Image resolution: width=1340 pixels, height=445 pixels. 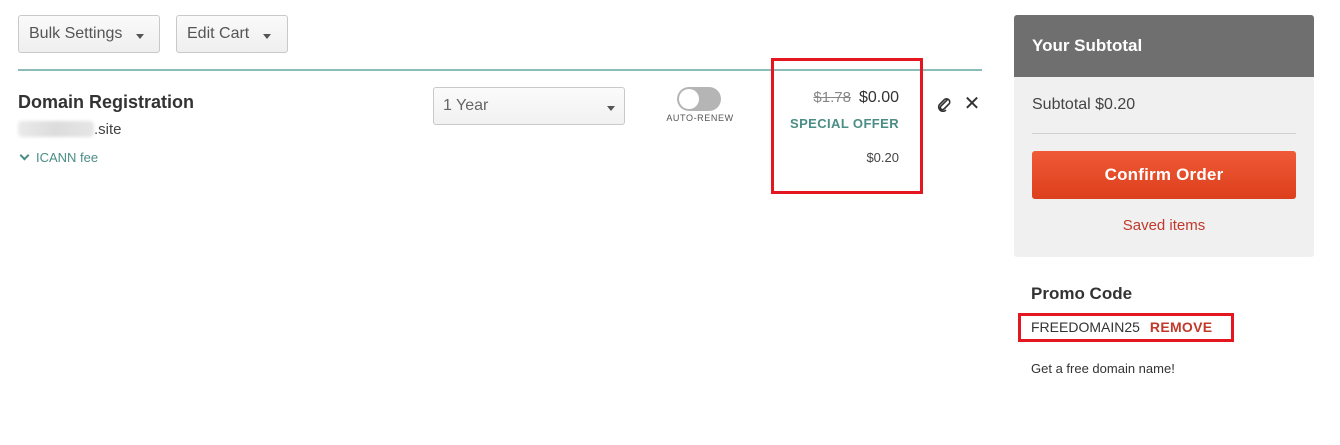 I want to click on period-select: 1 Year, so click(x=529, y=106).